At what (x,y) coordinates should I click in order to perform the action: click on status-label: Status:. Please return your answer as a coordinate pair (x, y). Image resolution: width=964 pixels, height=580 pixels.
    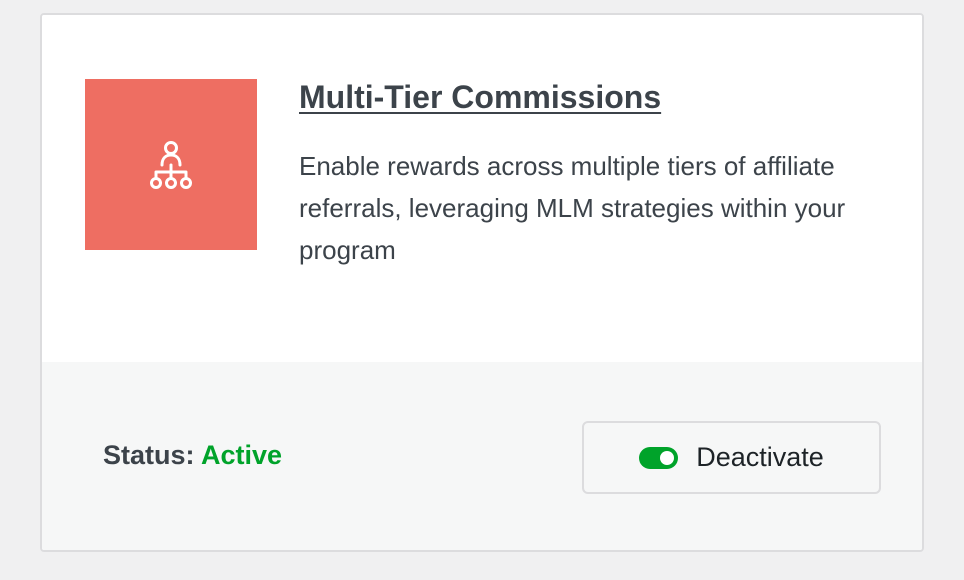
    Looking at the image, I should click on (149, 455).